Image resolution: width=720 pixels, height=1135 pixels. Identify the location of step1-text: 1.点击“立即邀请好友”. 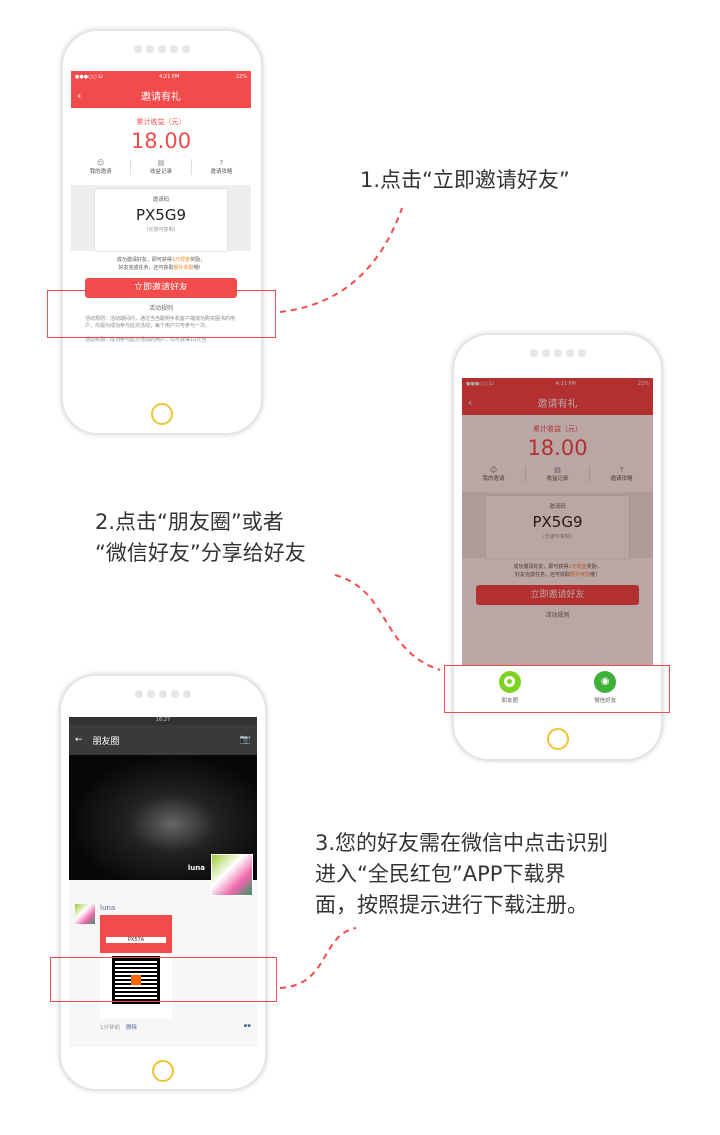
(465, 180).